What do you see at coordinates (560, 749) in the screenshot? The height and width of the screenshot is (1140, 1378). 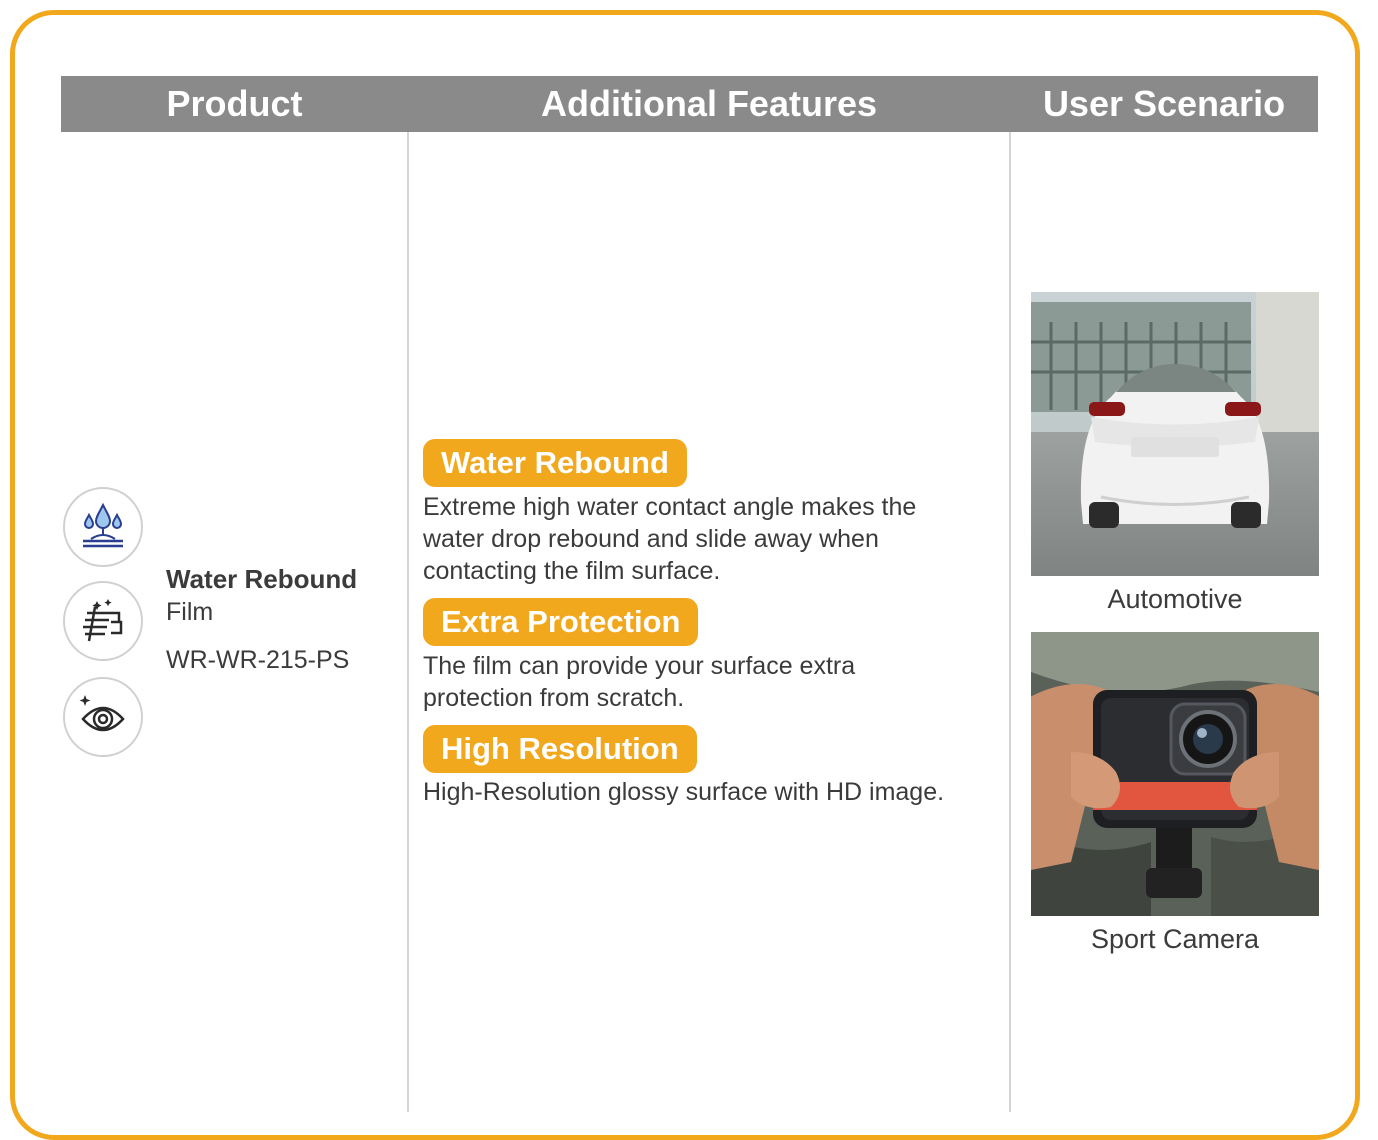 I see `feature-tag-high-resolution: High Resolution` at bounding box center [560, 749].